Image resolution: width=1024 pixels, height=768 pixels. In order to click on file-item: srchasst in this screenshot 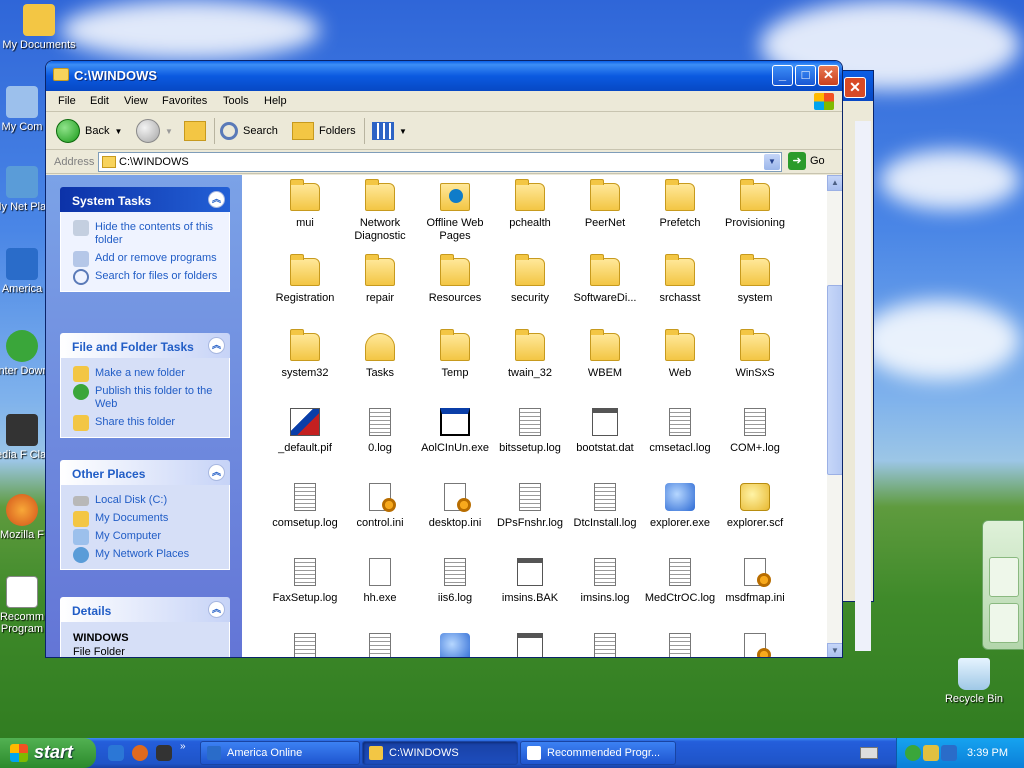, I will do `click(680, 279)`.